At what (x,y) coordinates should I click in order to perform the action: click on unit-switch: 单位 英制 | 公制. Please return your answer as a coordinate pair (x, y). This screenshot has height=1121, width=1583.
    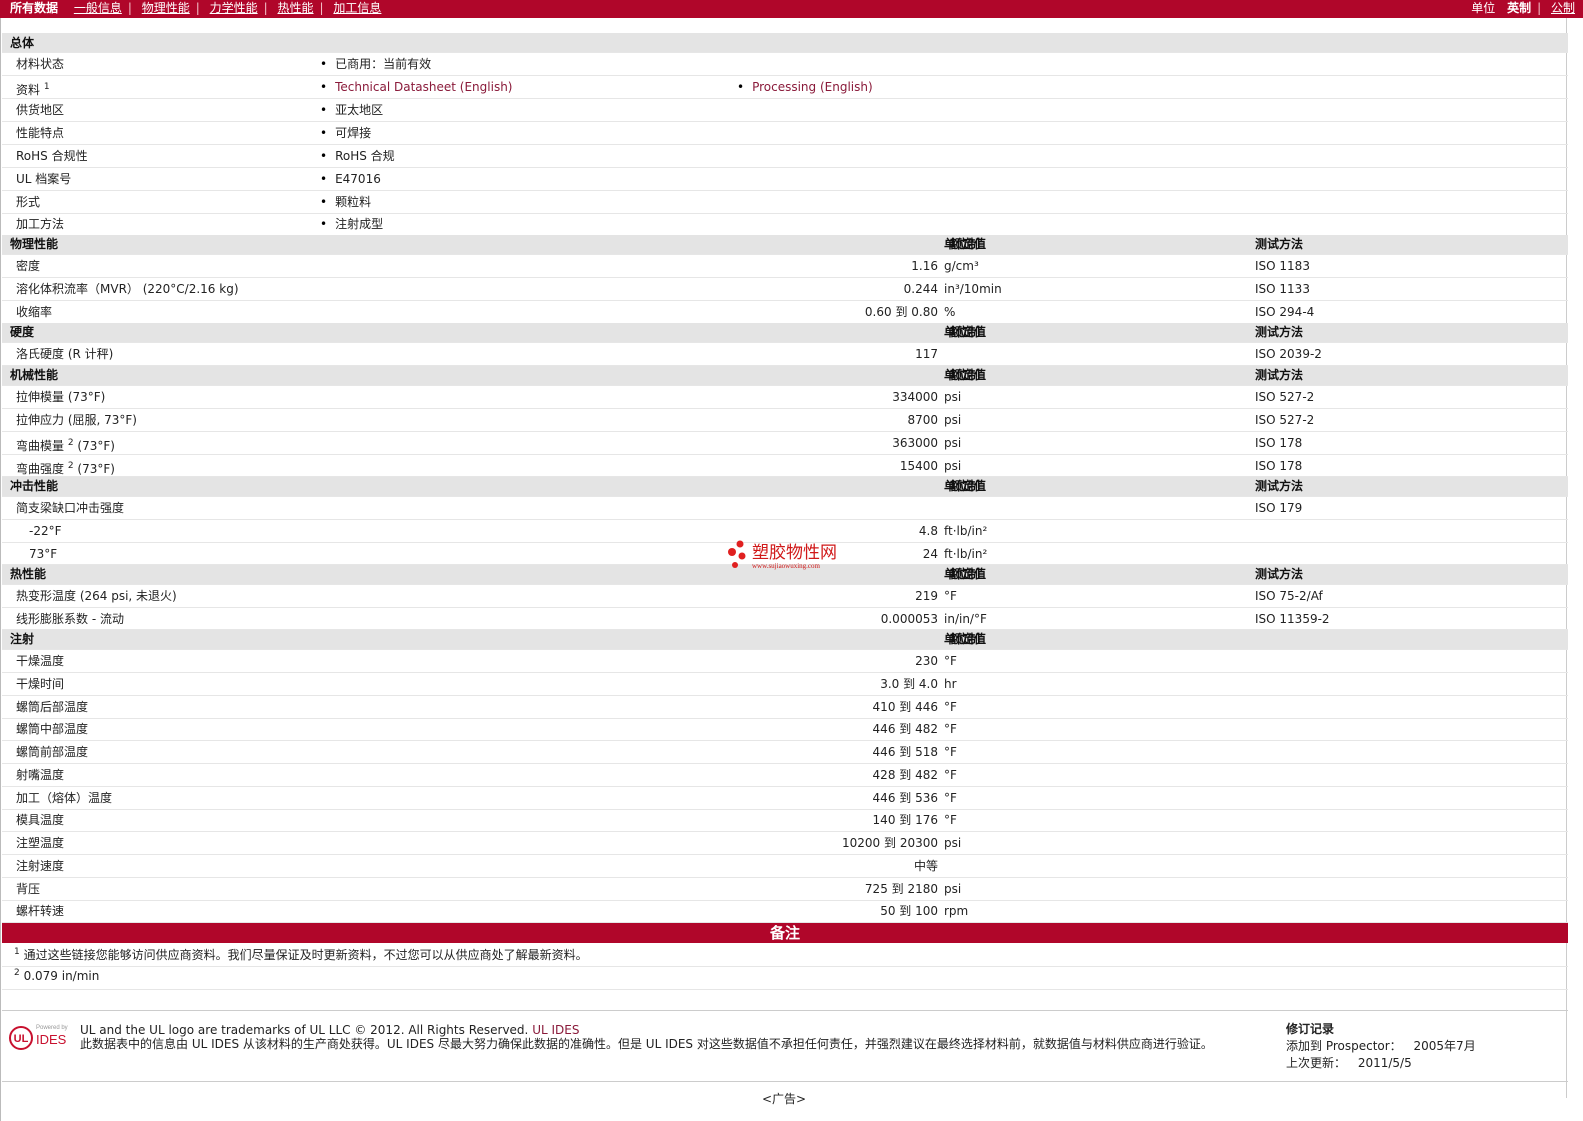
    Looking at the image, I should click on (1523, 8).